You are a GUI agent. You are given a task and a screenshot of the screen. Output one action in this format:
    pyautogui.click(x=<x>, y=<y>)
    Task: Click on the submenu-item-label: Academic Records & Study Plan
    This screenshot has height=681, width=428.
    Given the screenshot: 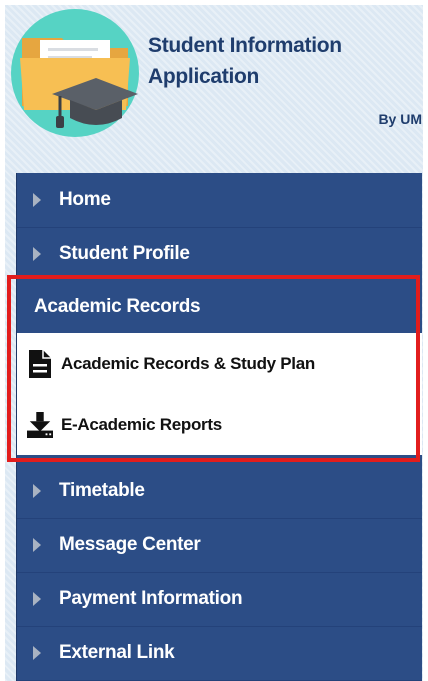 What is the action you would take?
    pyautogui.click(x=188, y=363)
    